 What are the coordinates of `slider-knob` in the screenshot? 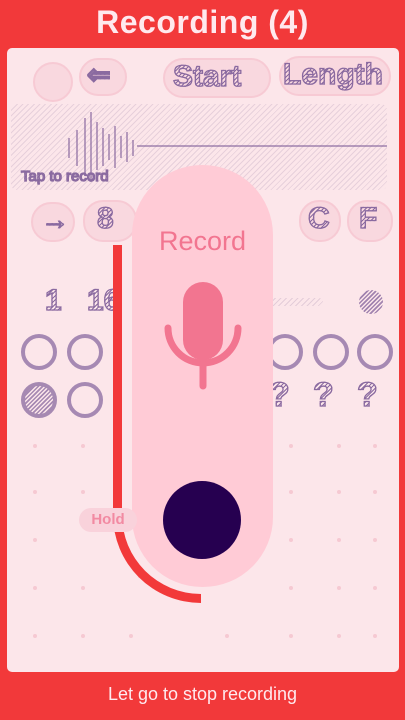 It's located at (371, 302).